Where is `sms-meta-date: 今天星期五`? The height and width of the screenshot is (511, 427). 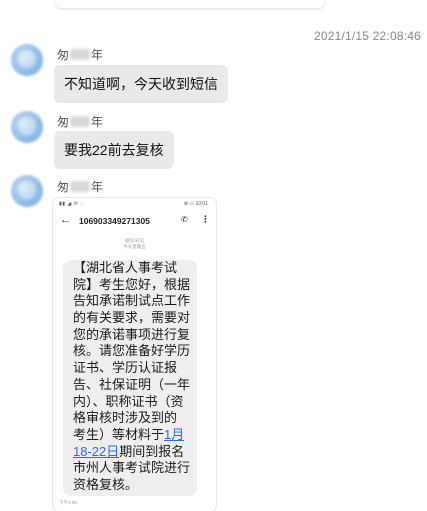
sms-meta-date: 今天星期五 is located at coordinates (134, 246).